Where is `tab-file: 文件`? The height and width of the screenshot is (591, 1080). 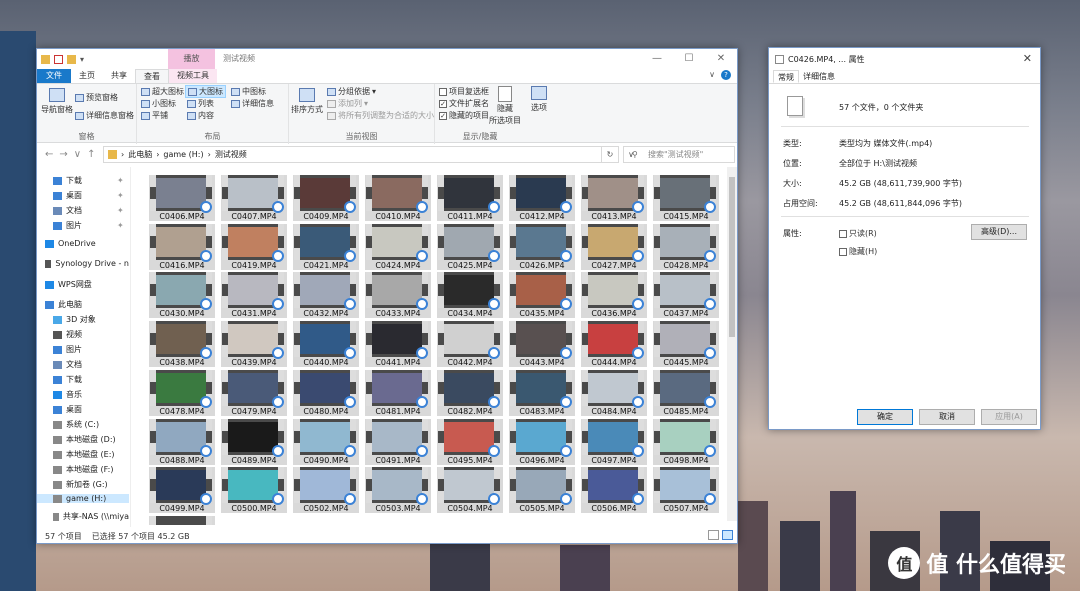
tab-file: 文件 is located at coordinates (54, 76).